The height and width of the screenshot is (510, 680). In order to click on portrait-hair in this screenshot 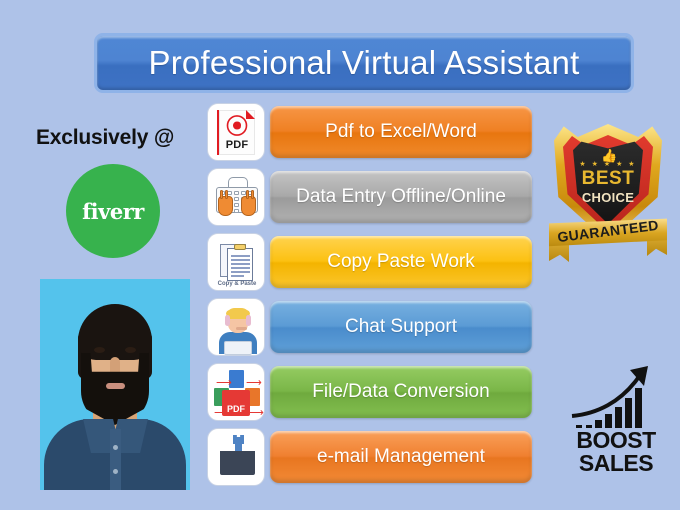, I will do `click(115, 332)`.